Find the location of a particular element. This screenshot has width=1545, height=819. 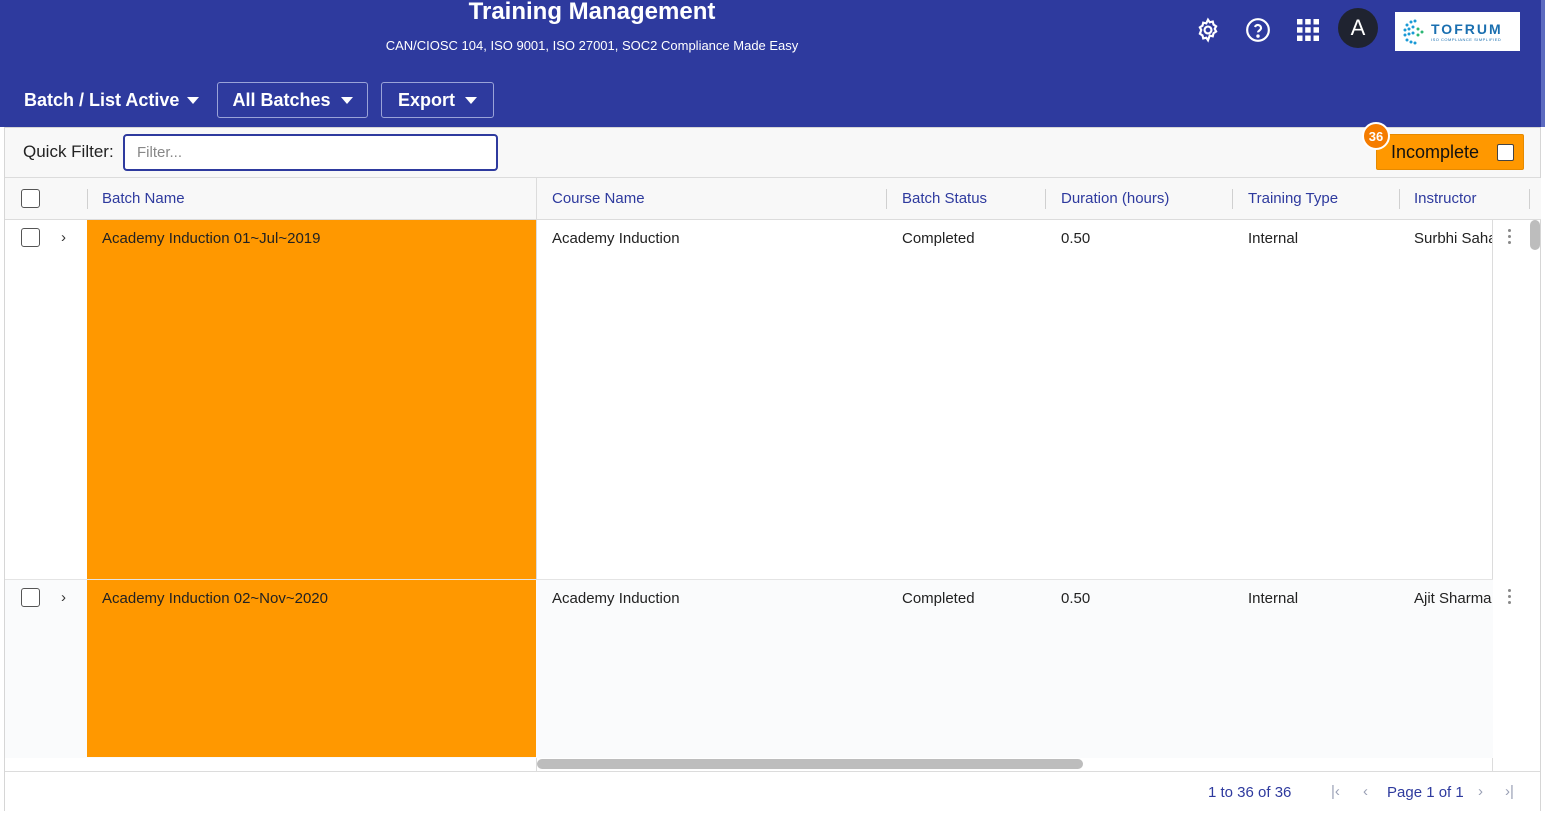

filter-bar: Quick Filter: Incomplete 36 is located at coordinates (772, 150).